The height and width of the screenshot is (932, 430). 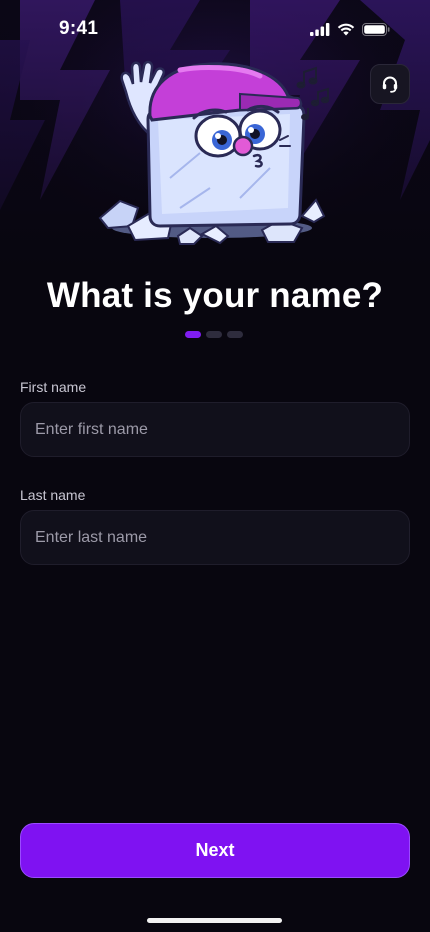 I want to click on support-button, so click(x=390, y=84).